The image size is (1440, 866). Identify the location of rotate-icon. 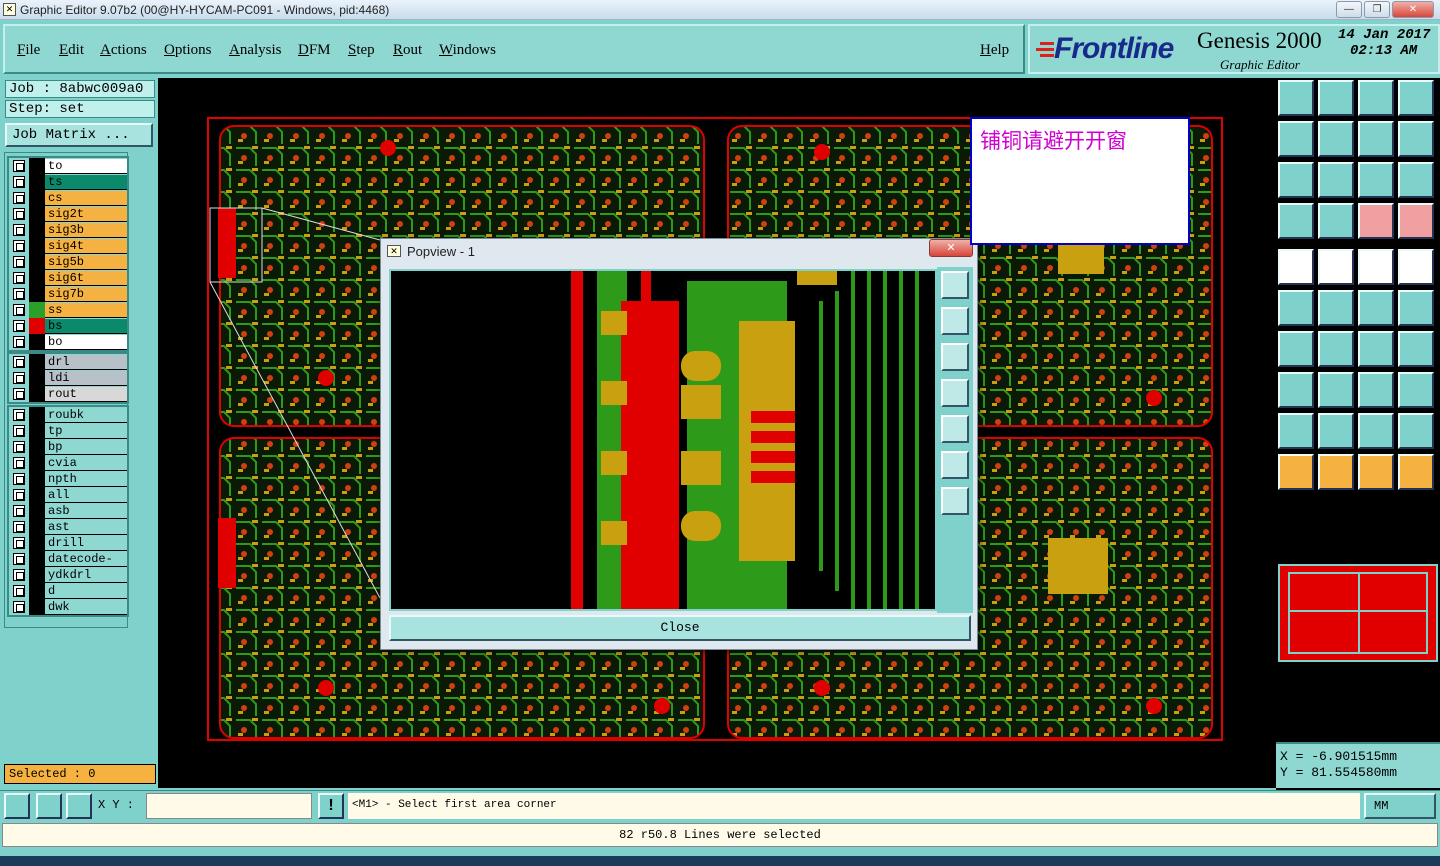
(1376, 349).